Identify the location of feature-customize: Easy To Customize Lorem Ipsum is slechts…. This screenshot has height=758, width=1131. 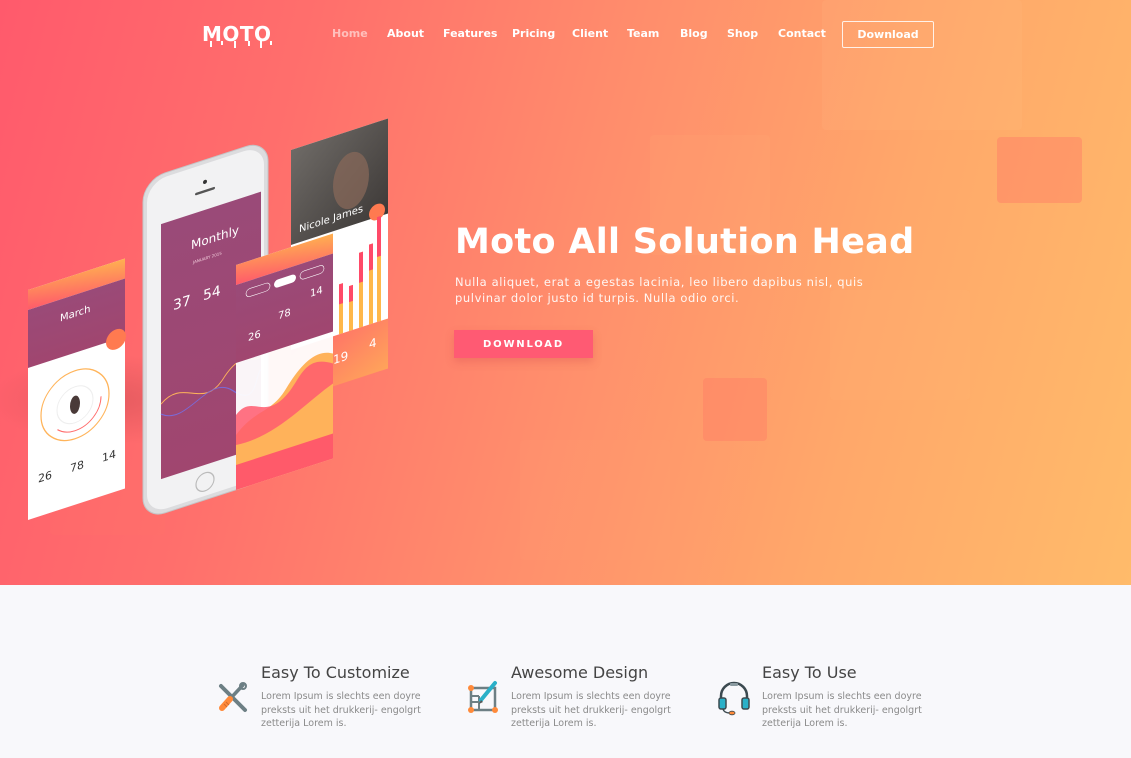
(330, 700).